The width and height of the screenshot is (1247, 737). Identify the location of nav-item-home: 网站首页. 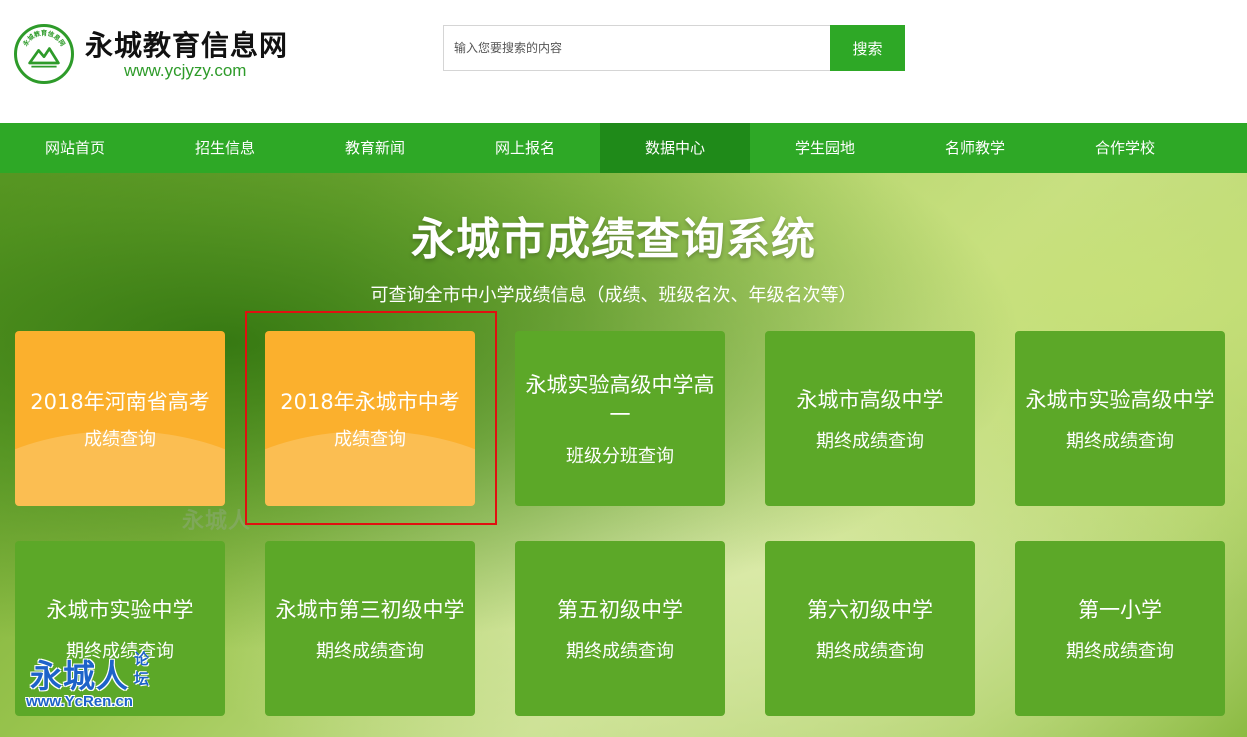
(75, 148).